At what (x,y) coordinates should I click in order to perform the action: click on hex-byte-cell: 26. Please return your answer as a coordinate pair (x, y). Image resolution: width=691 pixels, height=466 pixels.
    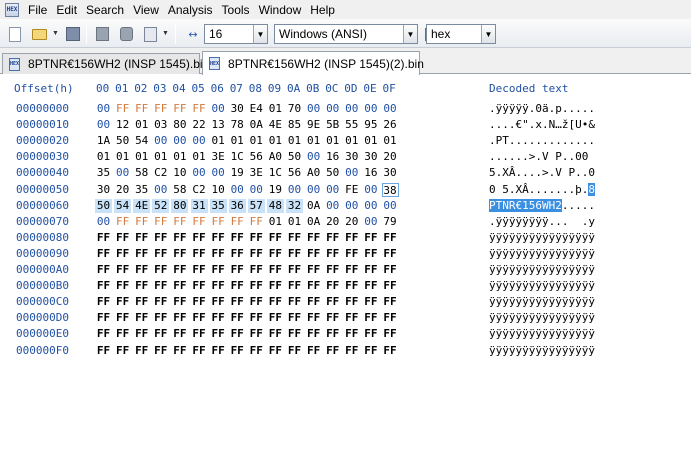
    Looking at the image, I should click on (390, 125).